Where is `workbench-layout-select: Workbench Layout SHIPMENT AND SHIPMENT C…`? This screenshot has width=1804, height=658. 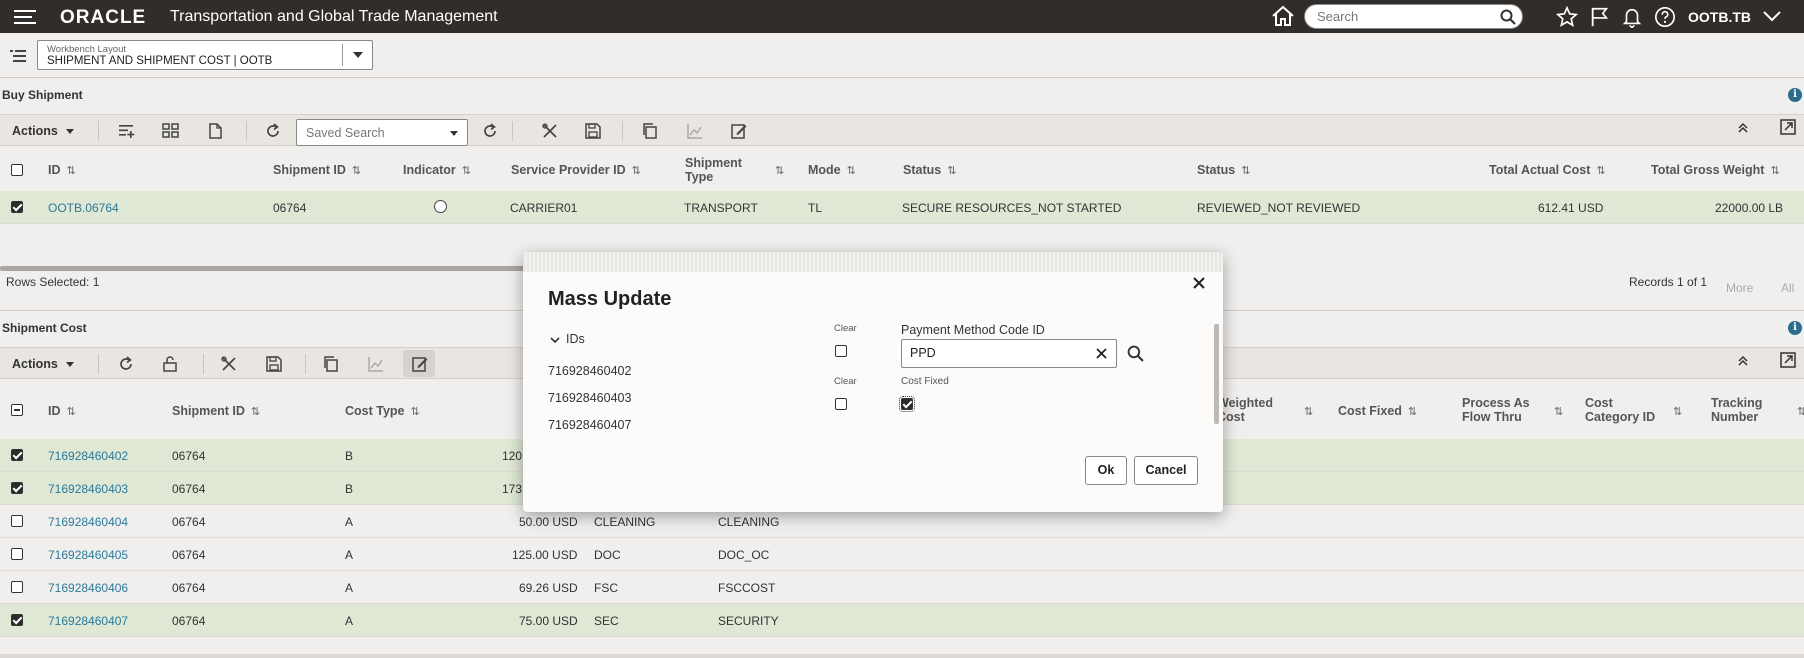 workbench-layout-select: Workbench Layout SHIPMENT AND SHIPMENT C… is located at coordinates (205, 55).